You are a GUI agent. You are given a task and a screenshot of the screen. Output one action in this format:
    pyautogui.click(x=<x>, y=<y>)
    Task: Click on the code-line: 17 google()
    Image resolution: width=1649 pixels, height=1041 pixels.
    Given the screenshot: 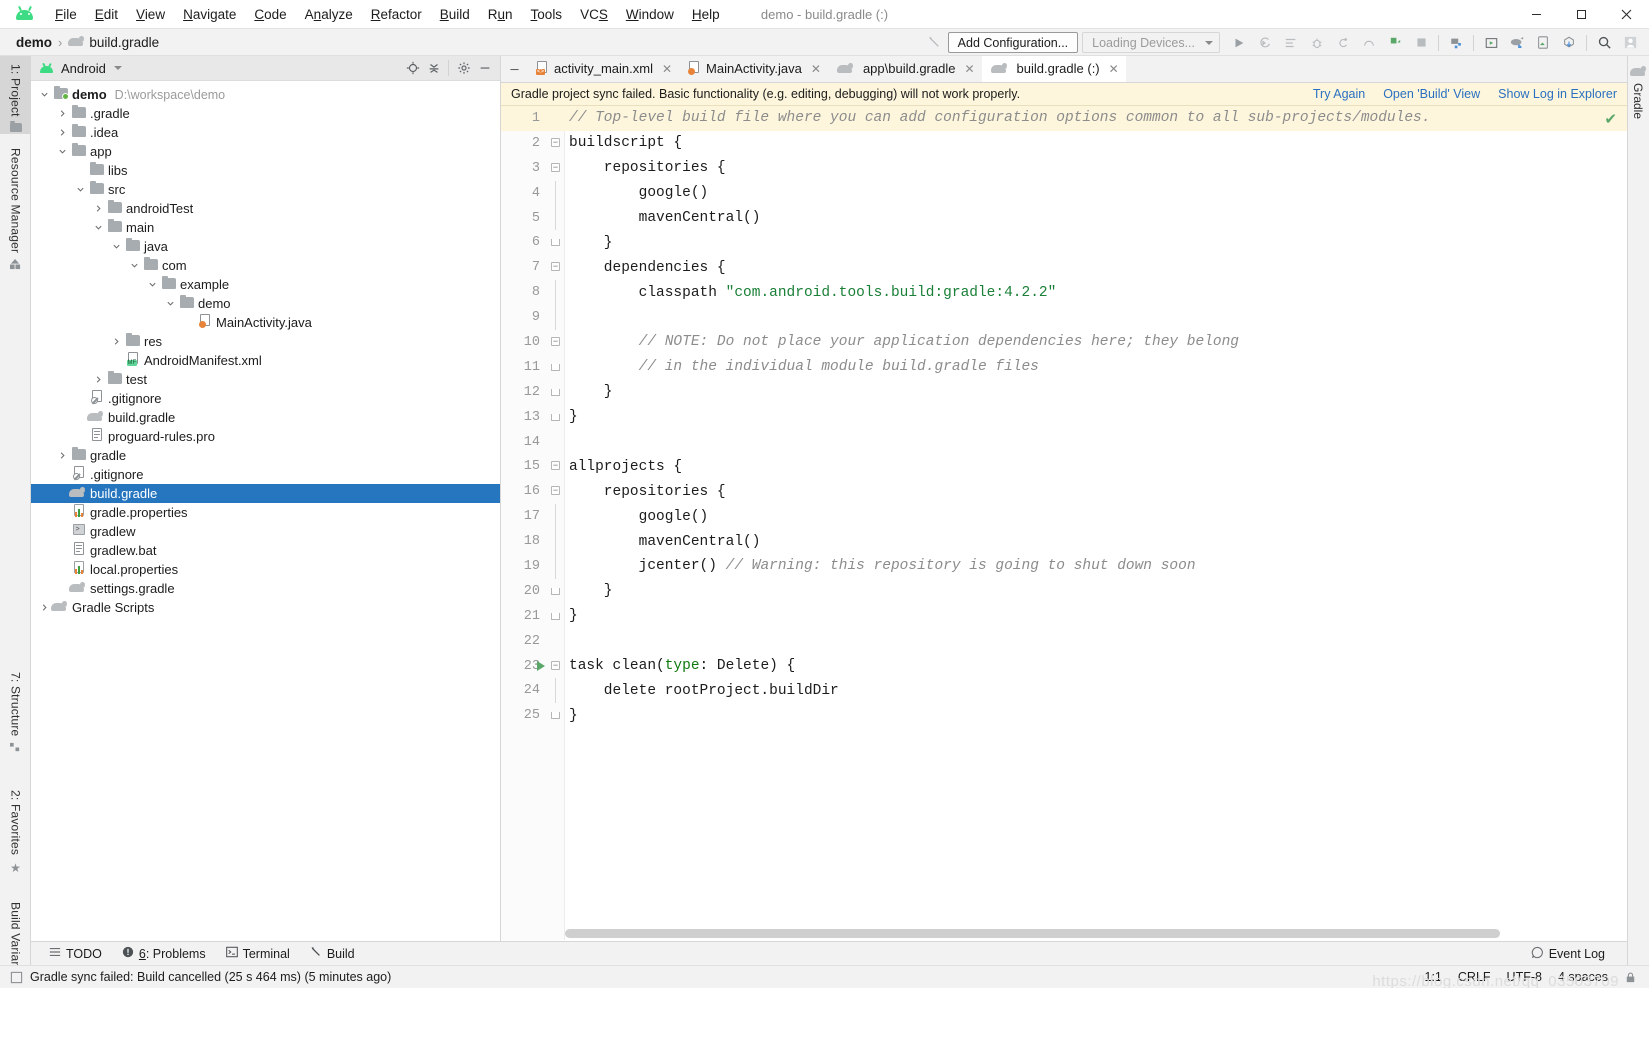 What is the action you would take?
    pyautogui.click(x=1064, y=517)
    